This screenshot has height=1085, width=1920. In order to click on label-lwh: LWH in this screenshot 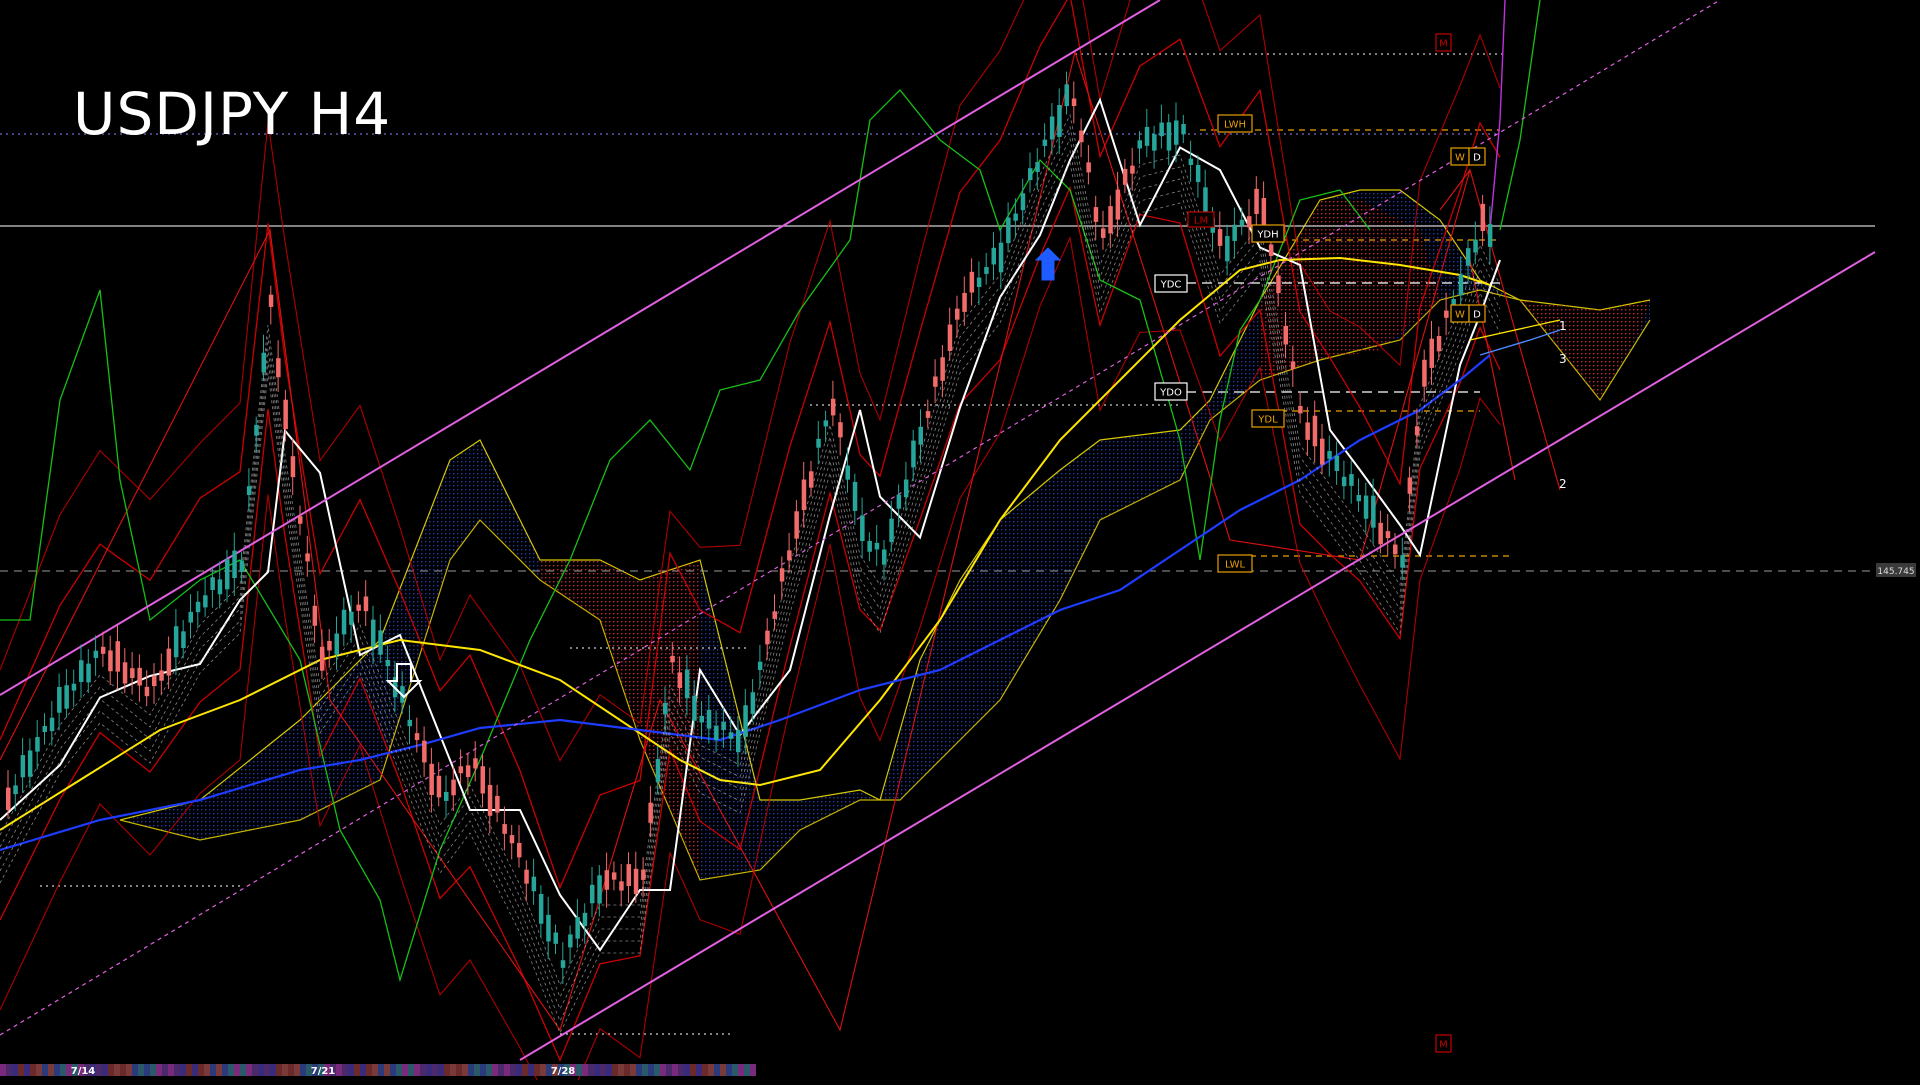, I will do `click(1235, 123)`.